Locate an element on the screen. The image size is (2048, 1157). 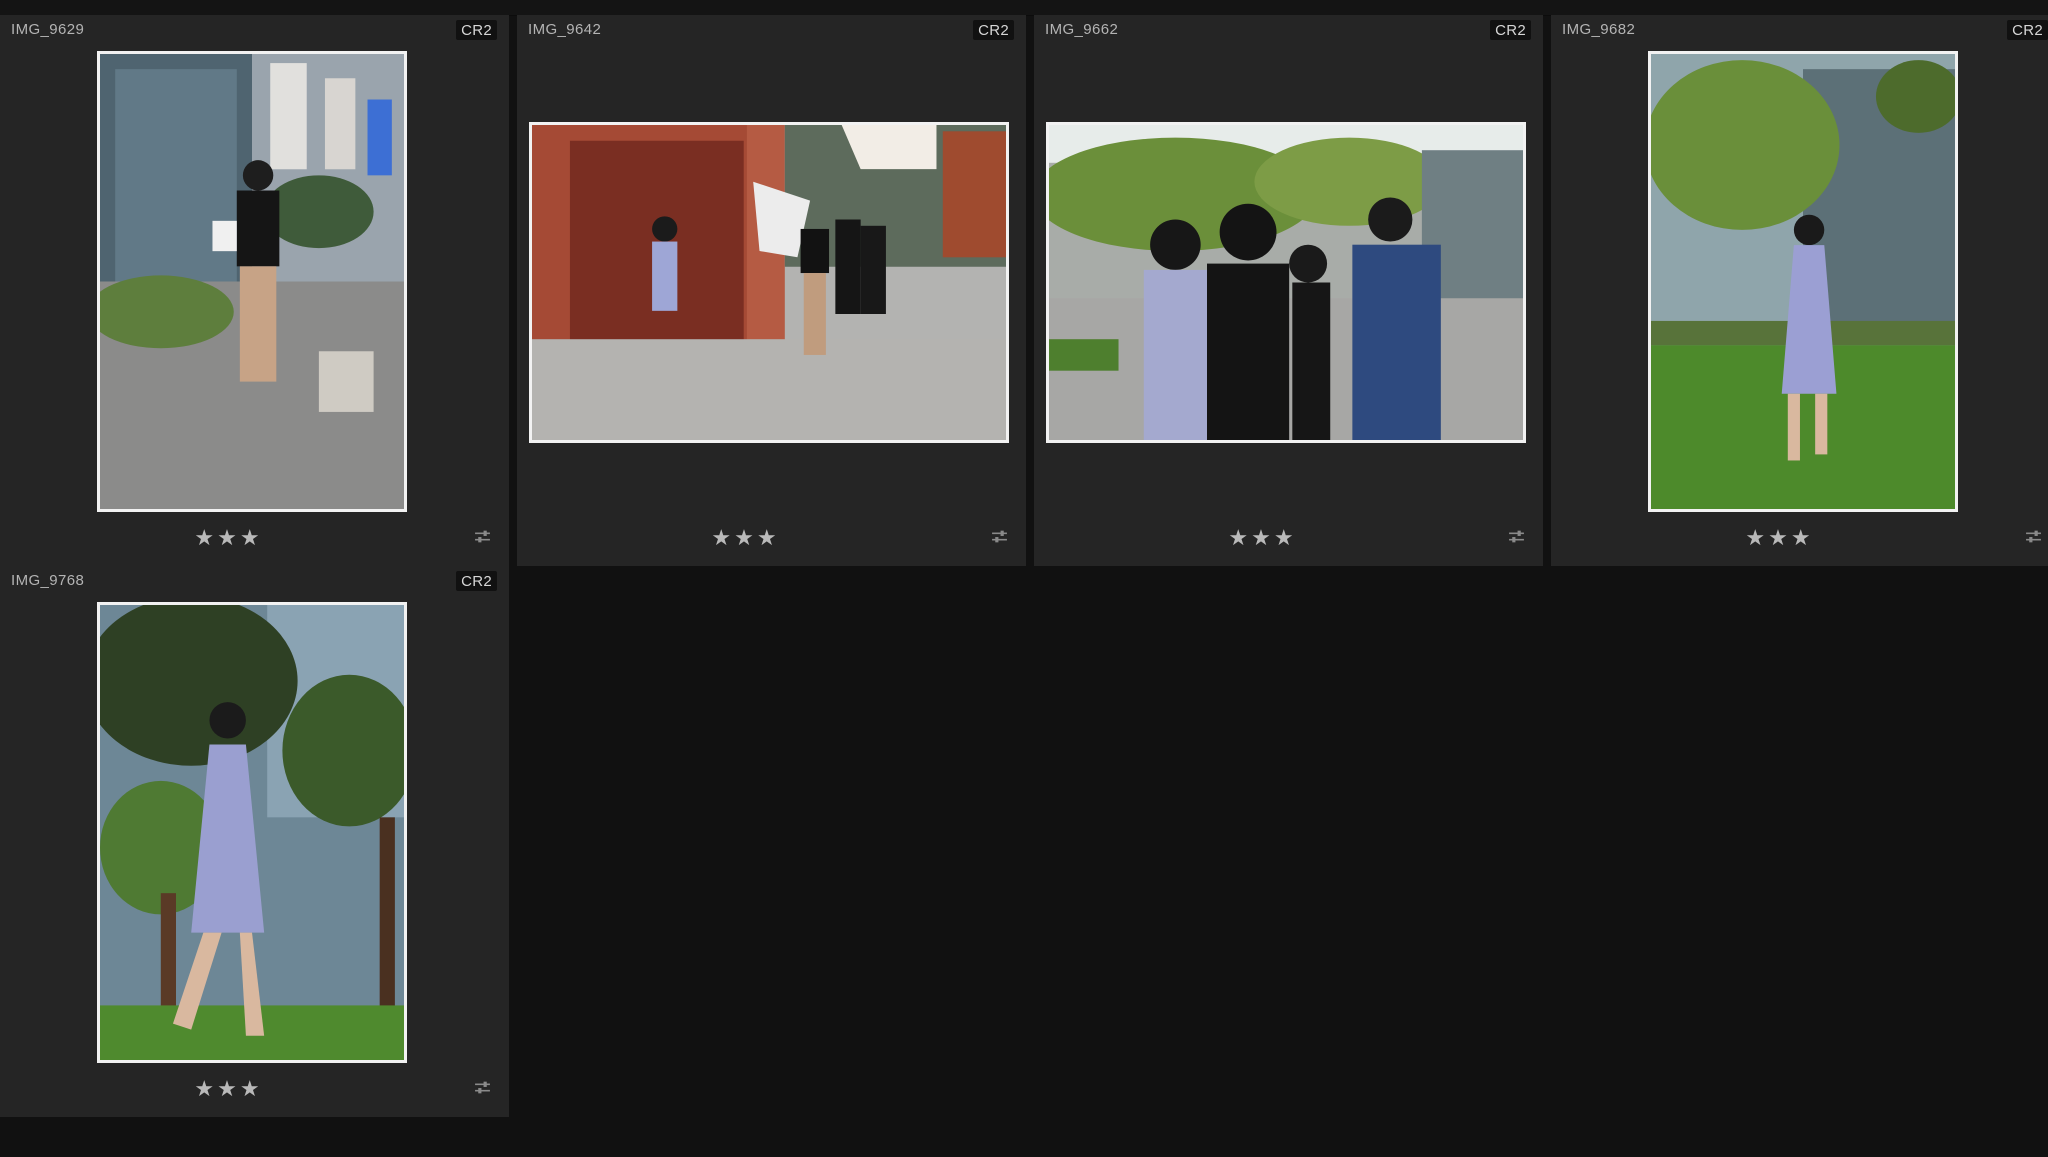
grid-cell: IMG_9662 CR2 ★★★ is located at coordinates (1288, 290).